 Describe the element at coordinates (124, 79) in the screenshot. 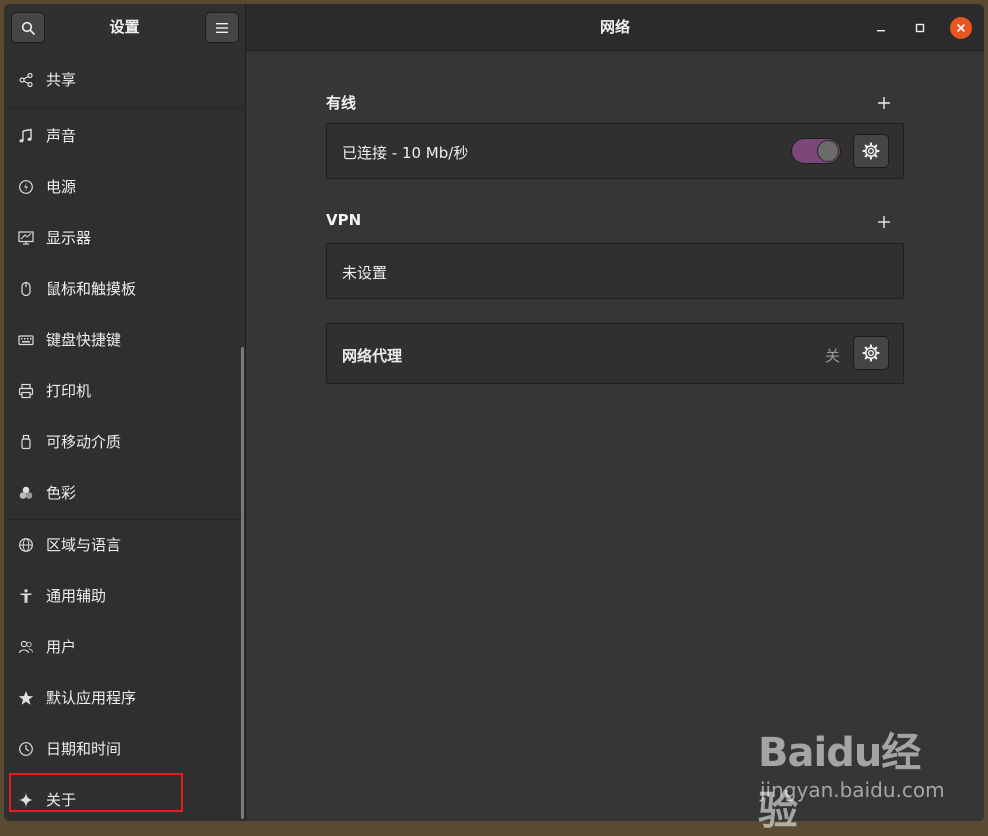

I see `sidebar-item-sharing: 共享` at that location.